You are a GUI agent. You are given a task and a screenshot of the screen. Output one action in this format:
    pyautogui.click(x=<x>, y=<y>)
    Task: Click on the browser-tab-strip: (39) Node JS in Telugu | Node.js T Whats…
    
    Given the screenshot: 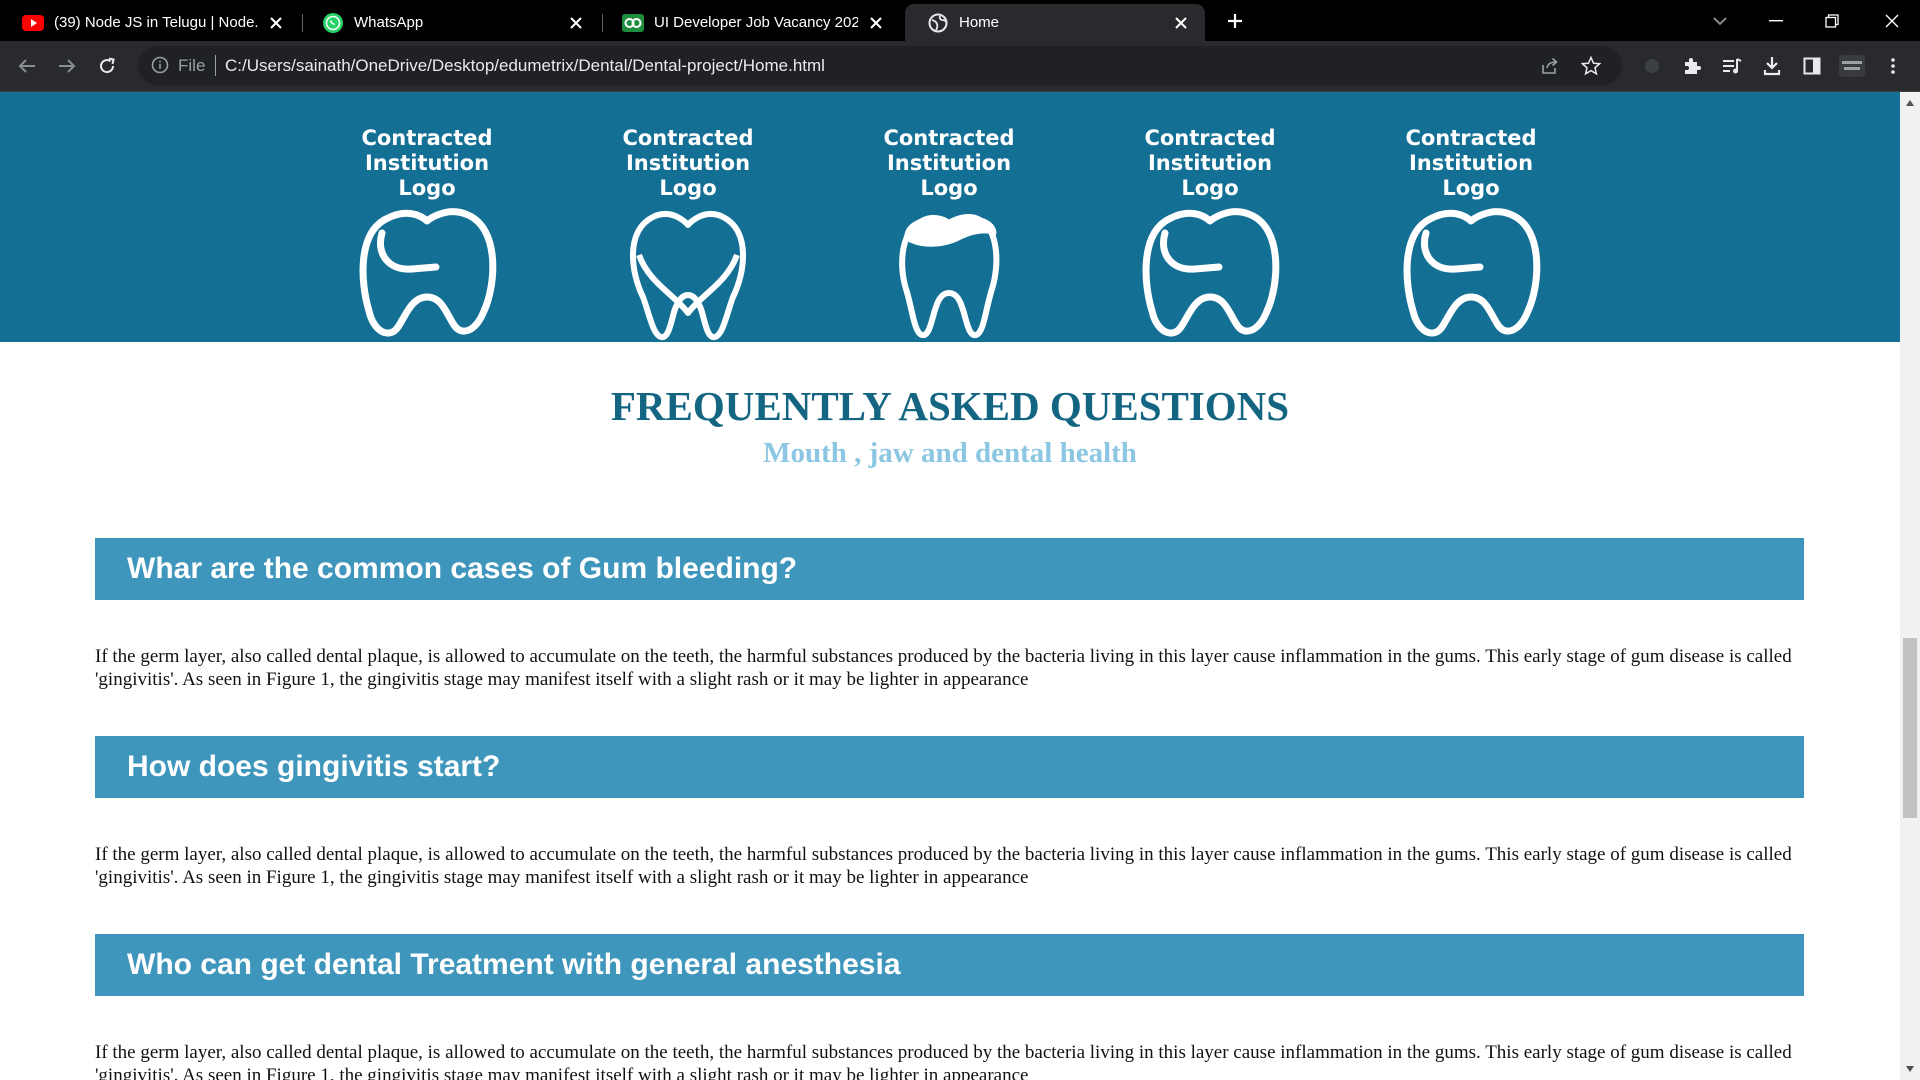 What is the action you would take?
    pyautogui.click(x=960, y=20)
    